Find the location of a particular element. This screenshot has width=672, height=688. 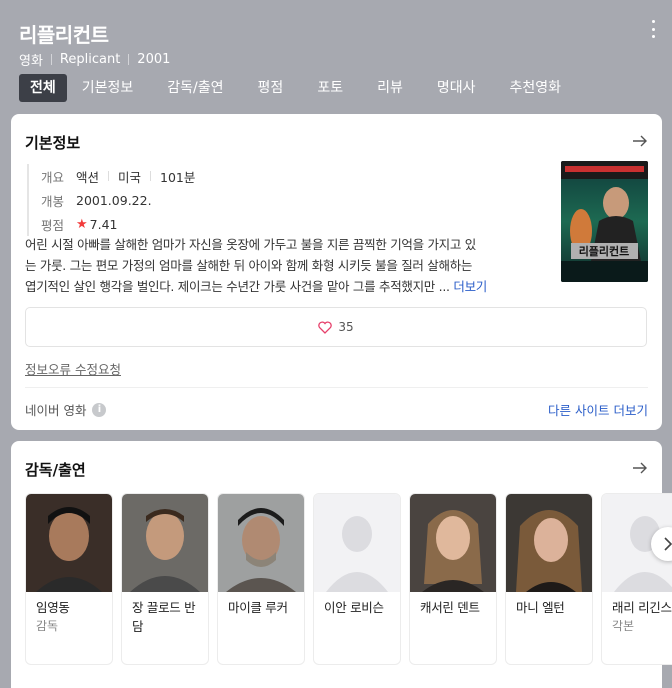

cast-item: 장 끌로드 반담 is located at coordinates (165, 579).